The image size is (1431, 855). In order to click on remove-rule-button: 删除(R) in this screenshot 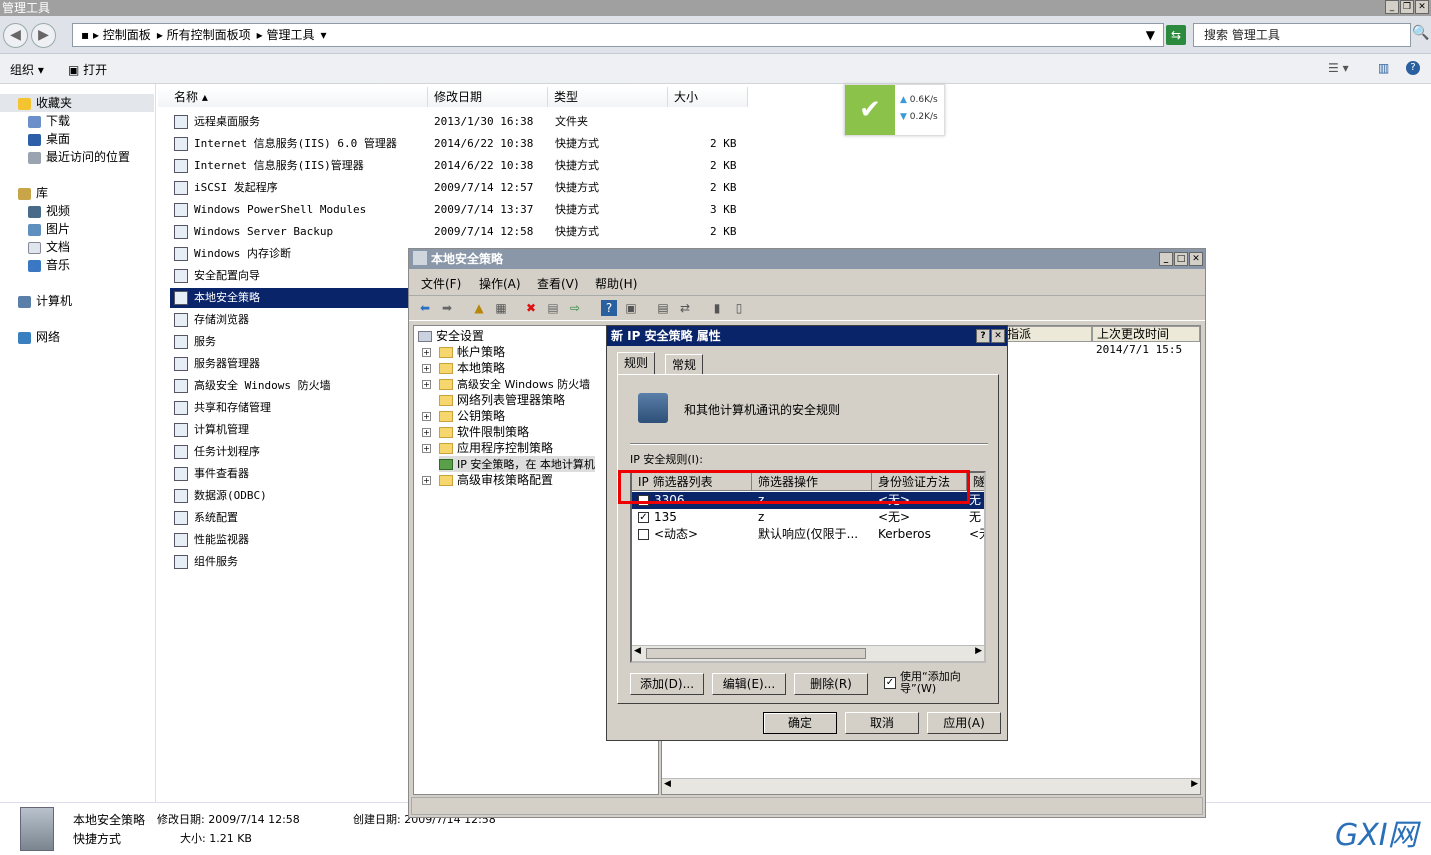, I will do `click(831, 684)`.